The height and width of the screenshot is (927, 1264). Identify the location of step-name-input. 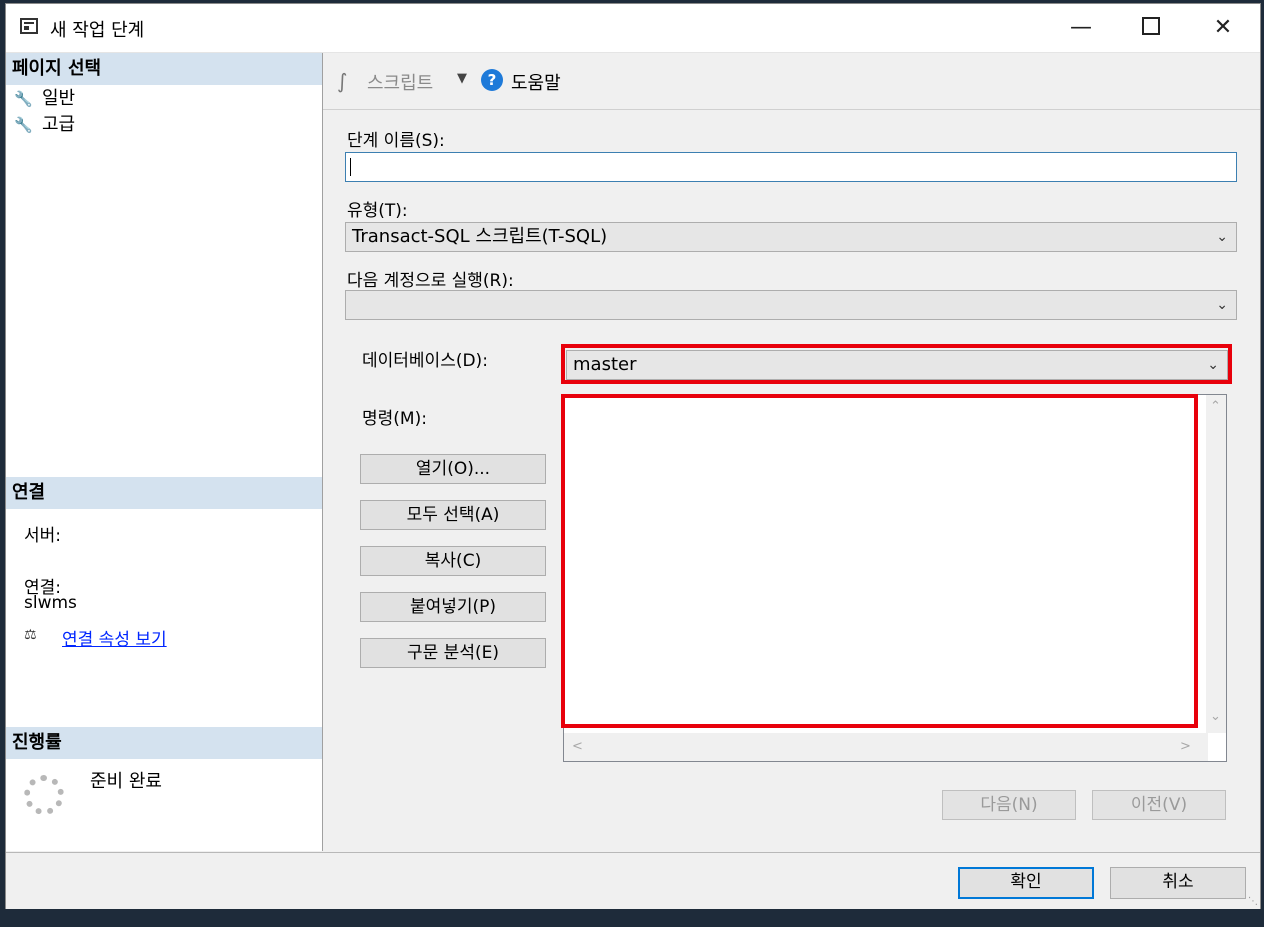
(791, 167).